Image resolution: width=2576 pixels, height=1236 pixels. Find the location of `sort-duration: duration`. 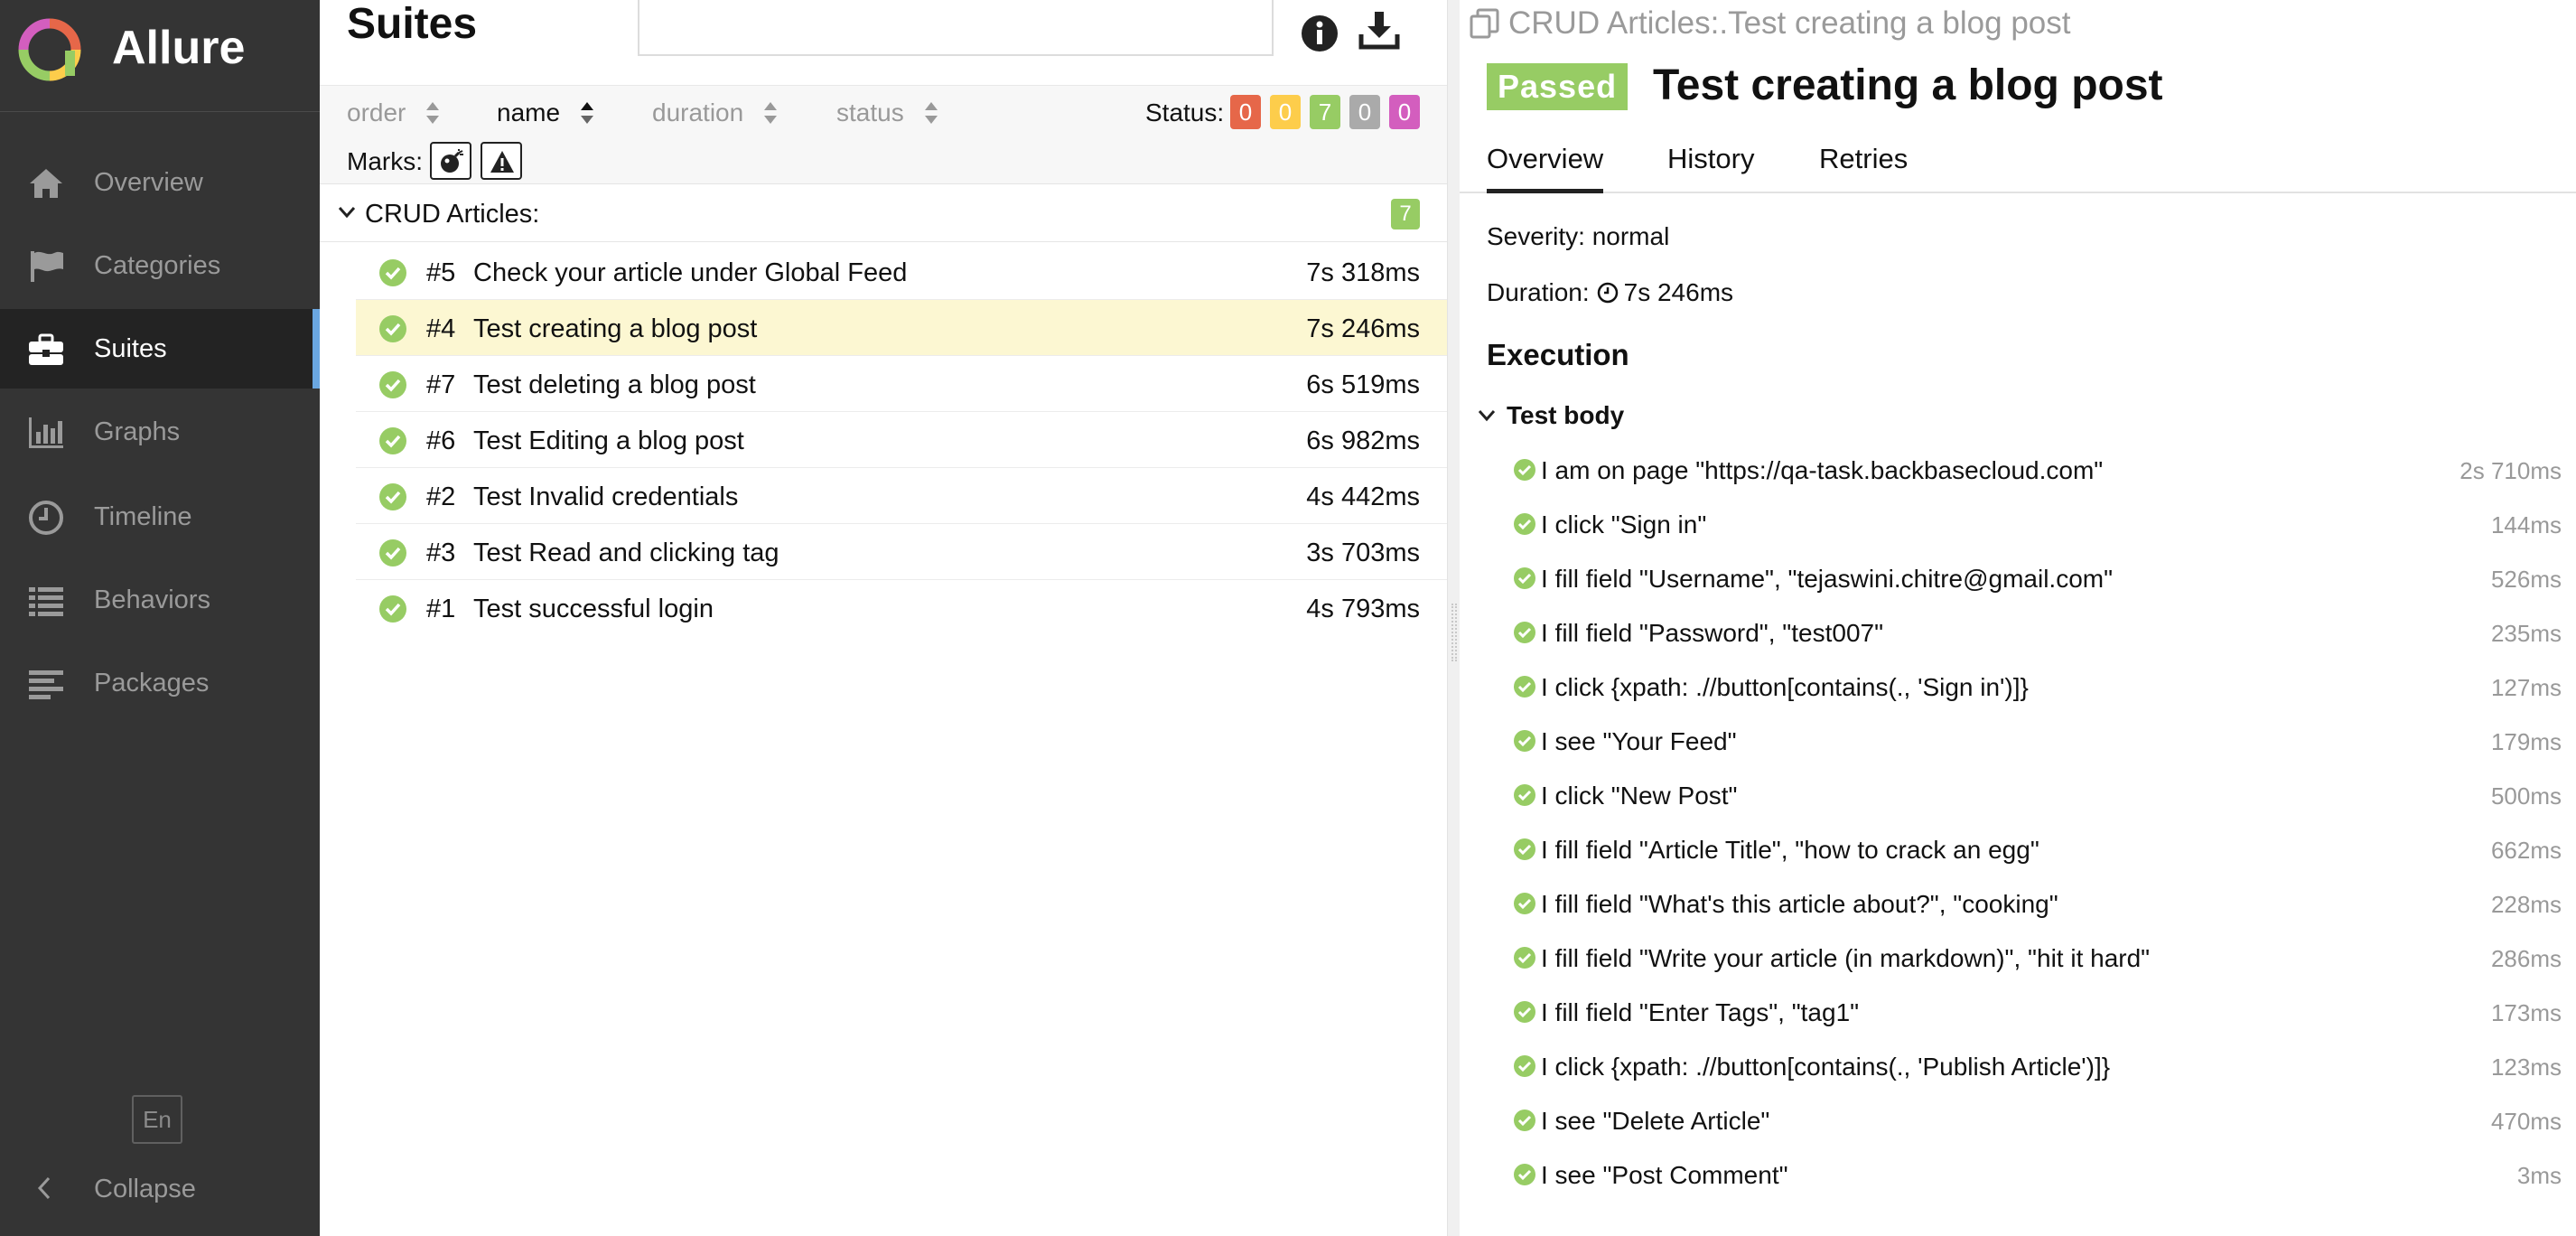

sort-duration: duration is located at coordinates (715, 113).